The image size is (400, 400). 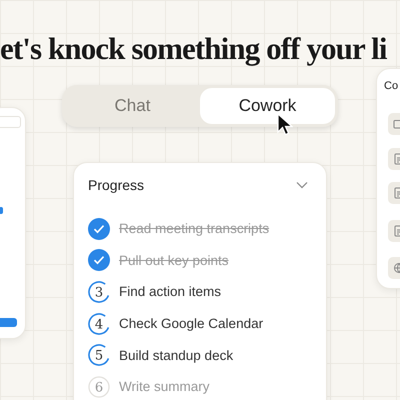 I want to click on step-label: Check Google Calendar, so click(x=191, y=324).